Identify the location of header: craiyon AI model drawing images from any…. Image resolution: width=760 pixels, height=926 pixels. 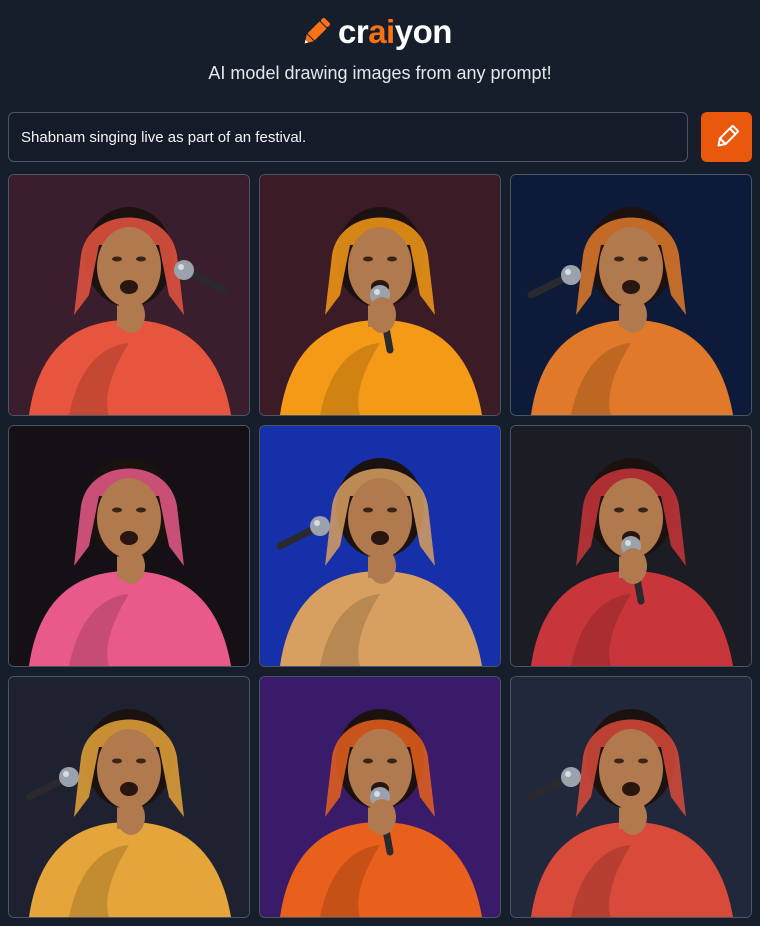
(380, 55).